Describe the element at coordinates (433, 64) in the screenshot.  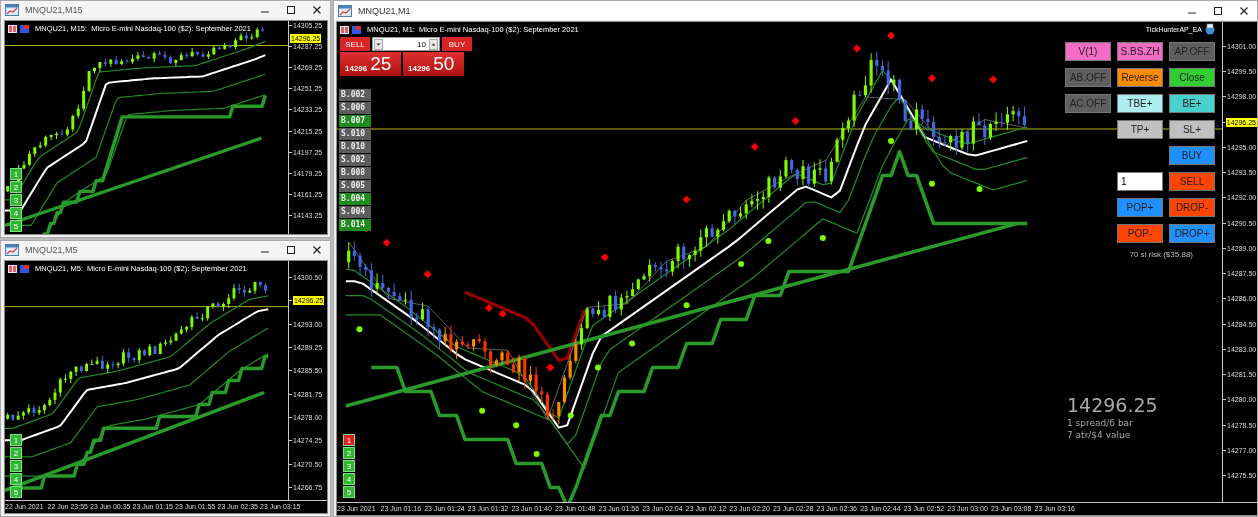
I see `buy-price-button: 14296 50` at that location.